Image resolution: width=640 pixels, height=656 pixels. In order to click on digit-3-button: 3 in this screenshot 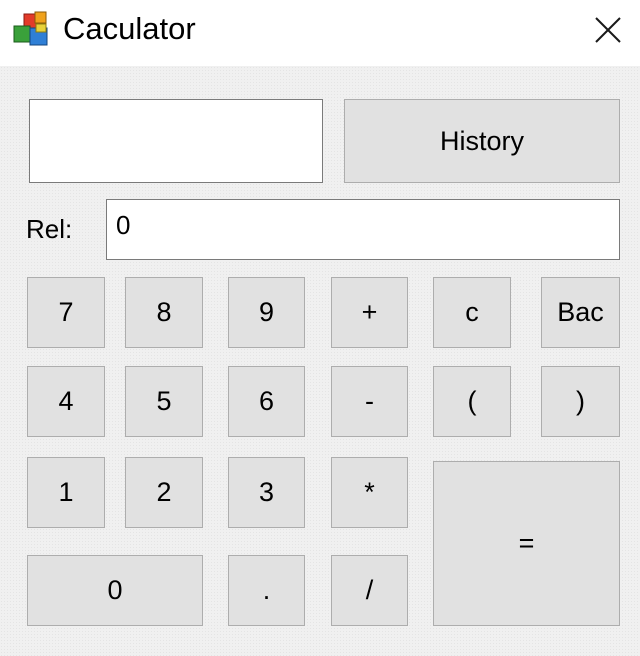, I will do `click(266, 492)`.